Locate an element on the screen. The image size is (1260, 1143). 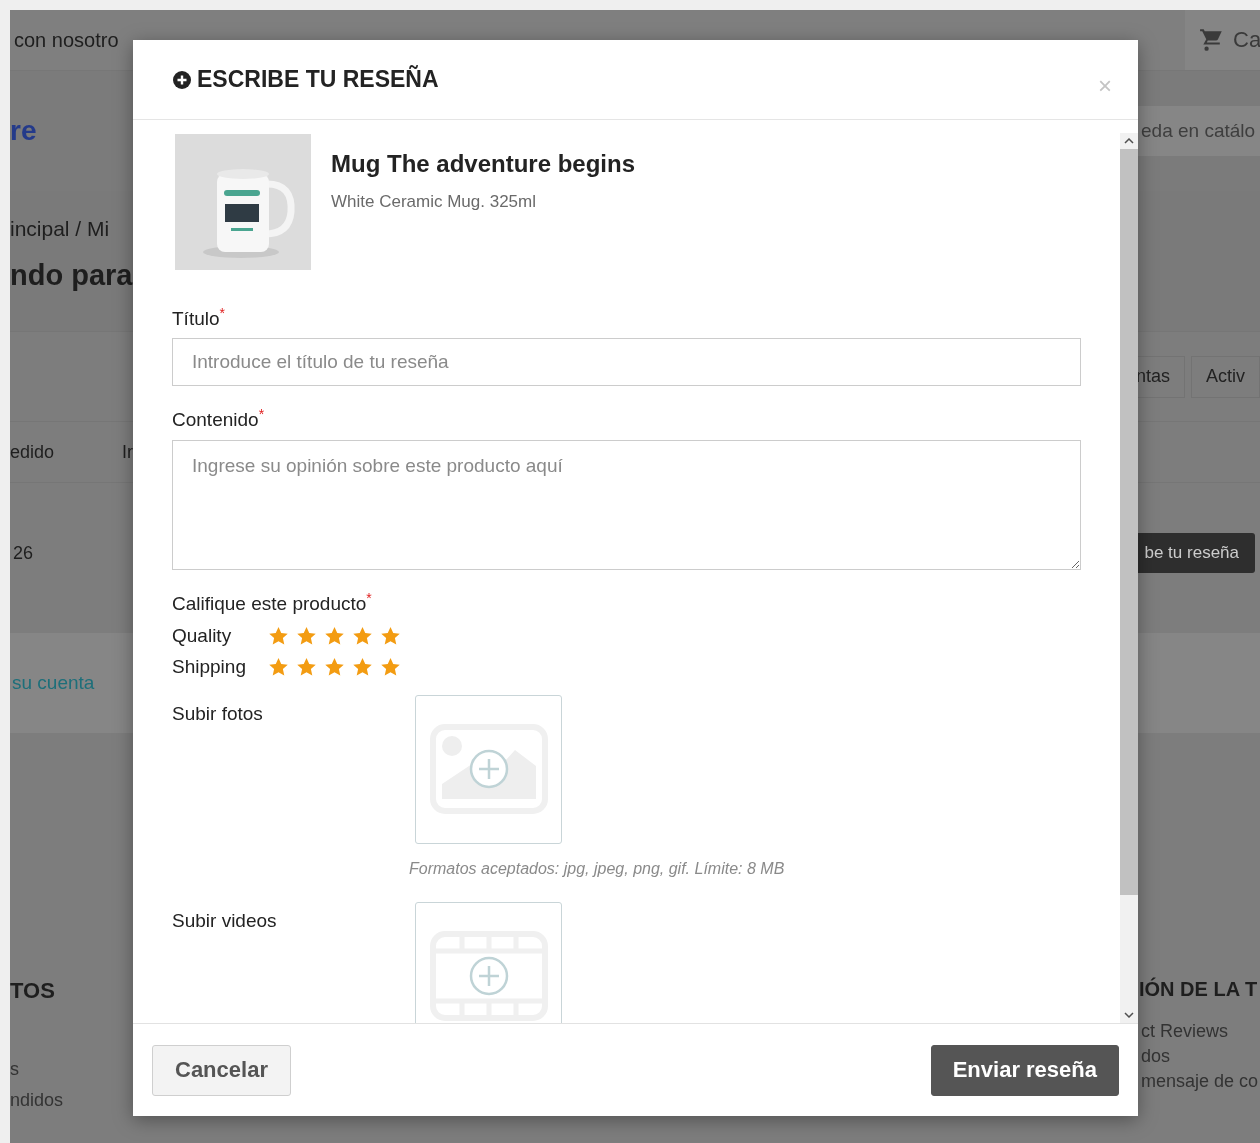
tab: Activ is located at coordinates (1225, 376).